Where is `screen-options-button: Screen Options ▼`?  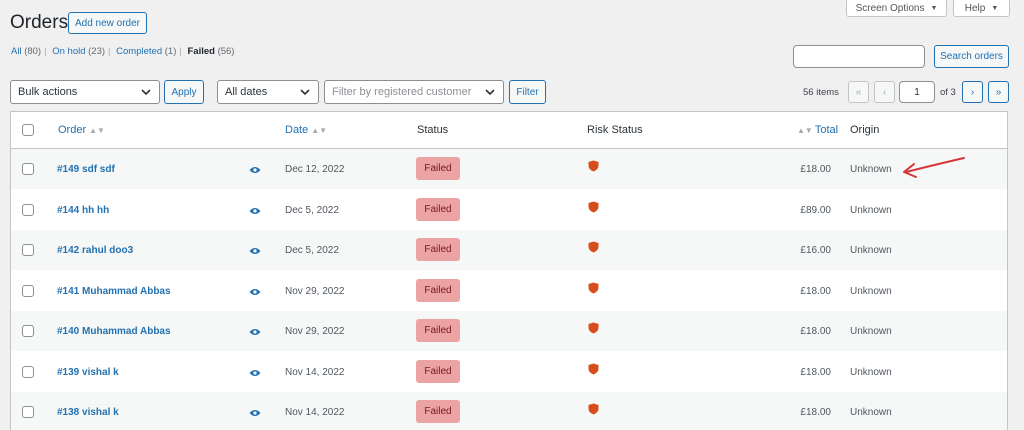 screen-options-button: Screen Options ▼ is located at coordinates (896, 8).